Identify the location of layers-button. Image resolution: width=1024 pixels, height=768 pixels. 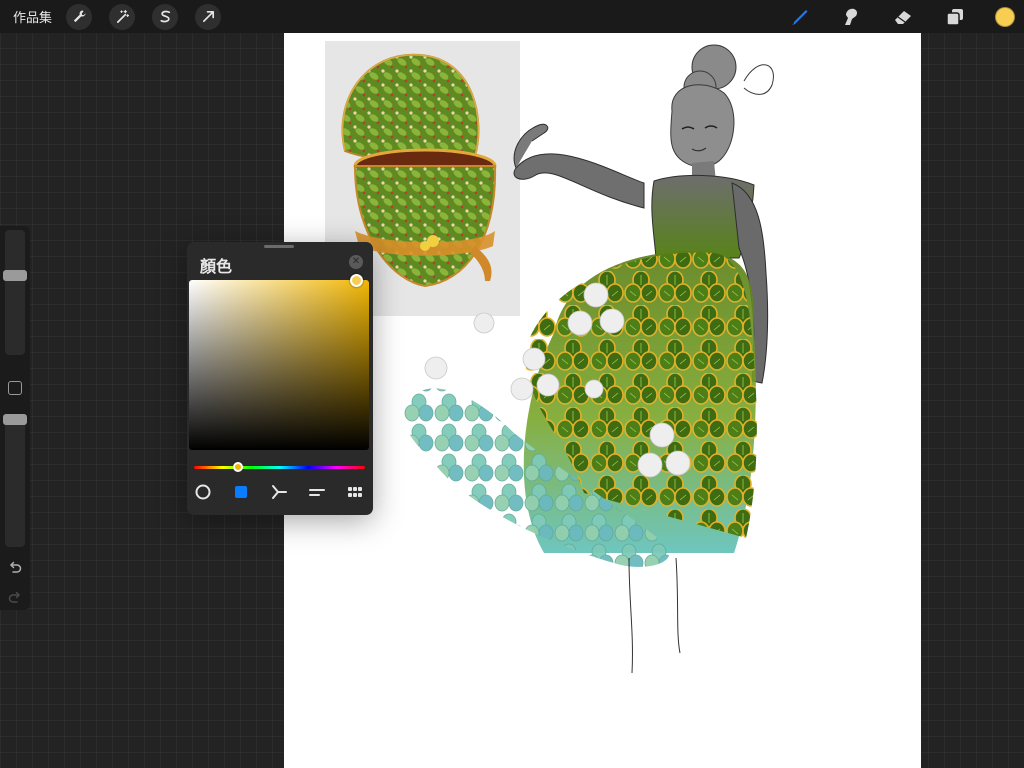
(955, 17).